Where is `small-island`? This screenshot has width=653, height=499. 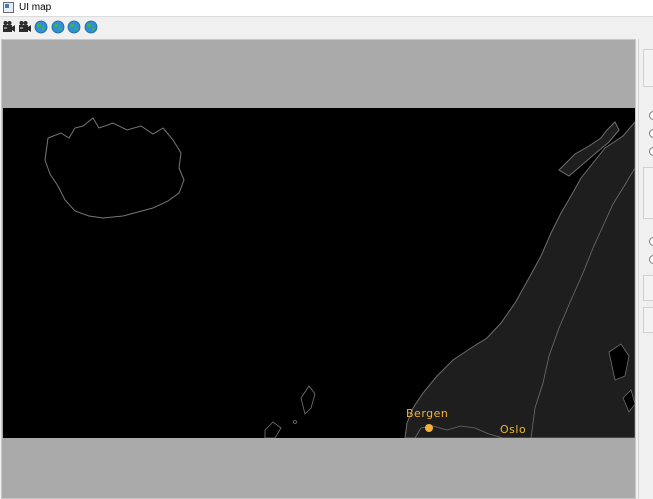 small-island is located at coordinates (295, 422).